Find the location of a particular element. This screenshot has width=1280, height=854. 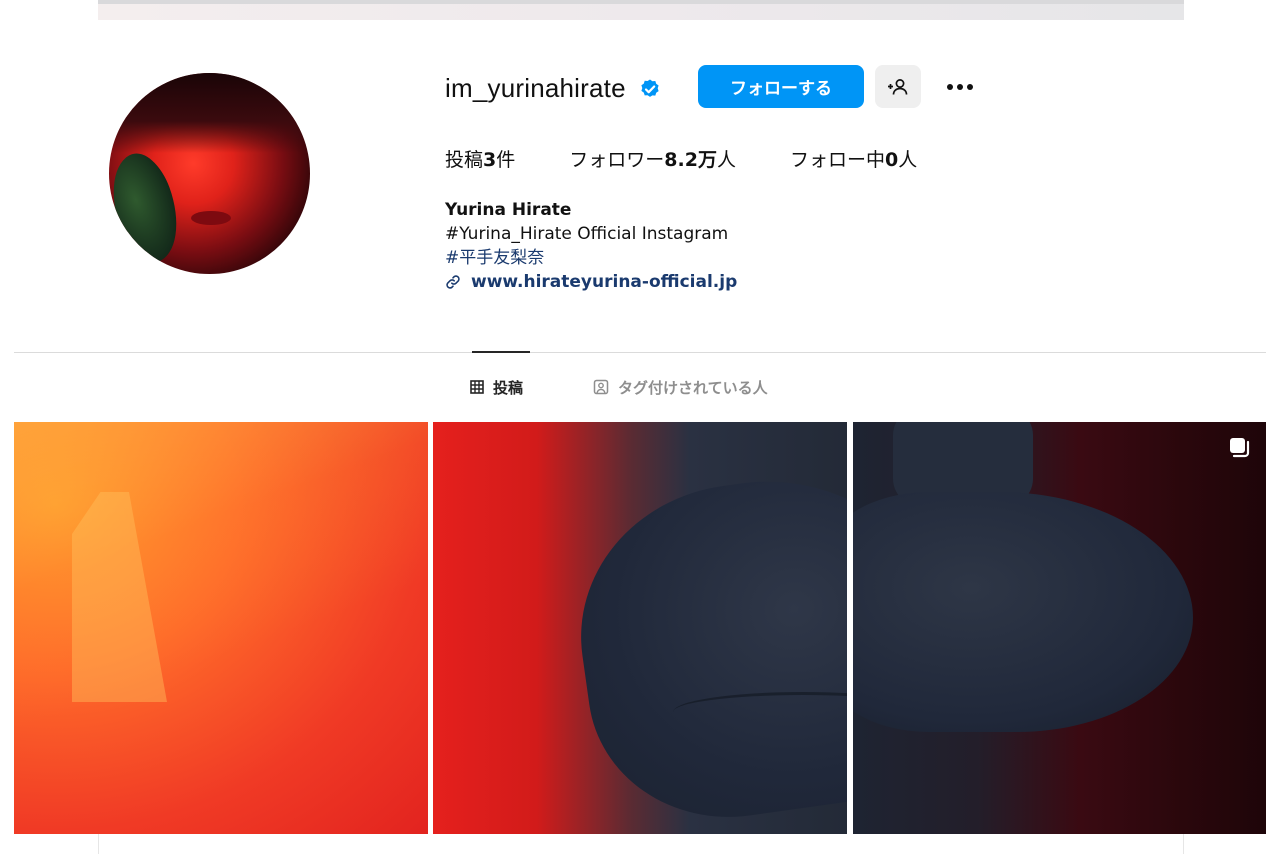

add-user-icon is located at coordinates (898, 86).